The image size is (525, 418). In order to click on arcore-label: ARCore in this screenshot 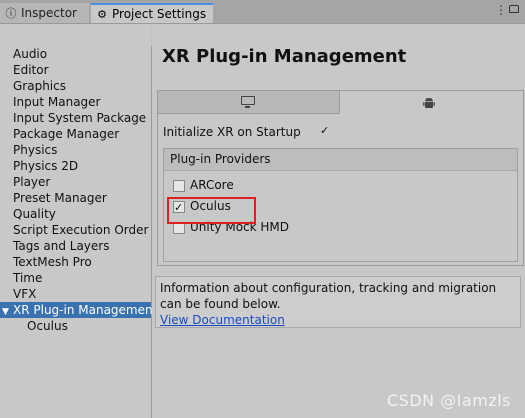, I will do `click(212, 185)`.